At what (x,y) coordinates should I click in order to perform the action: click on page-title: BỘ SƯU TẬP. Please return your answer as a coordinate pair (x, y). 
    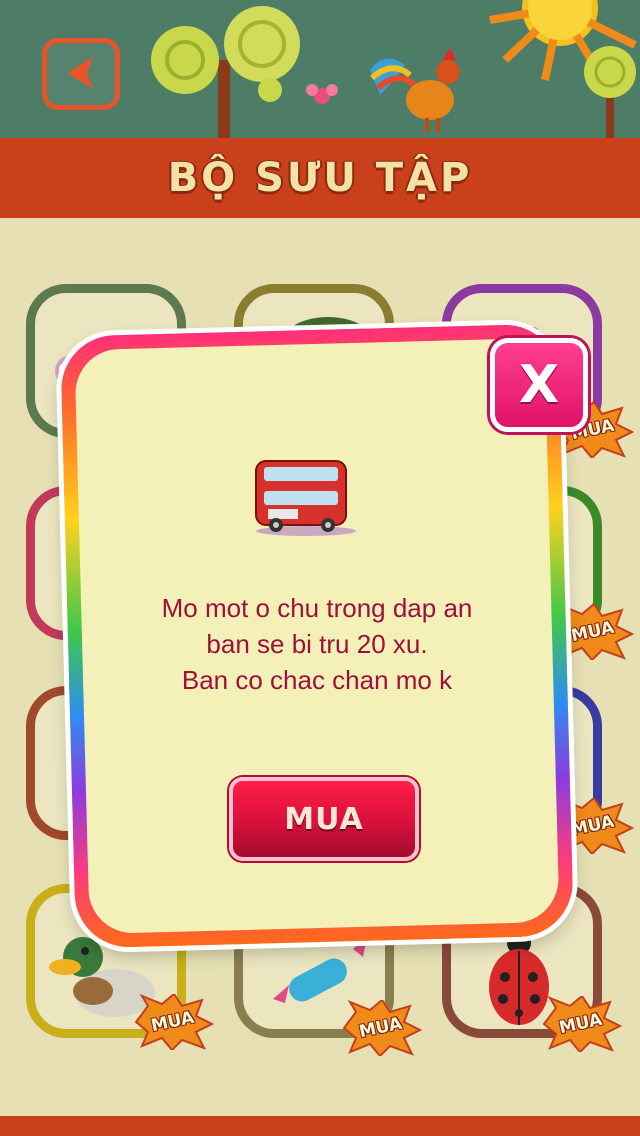
    Looking at the image, I should click on (320, 178).